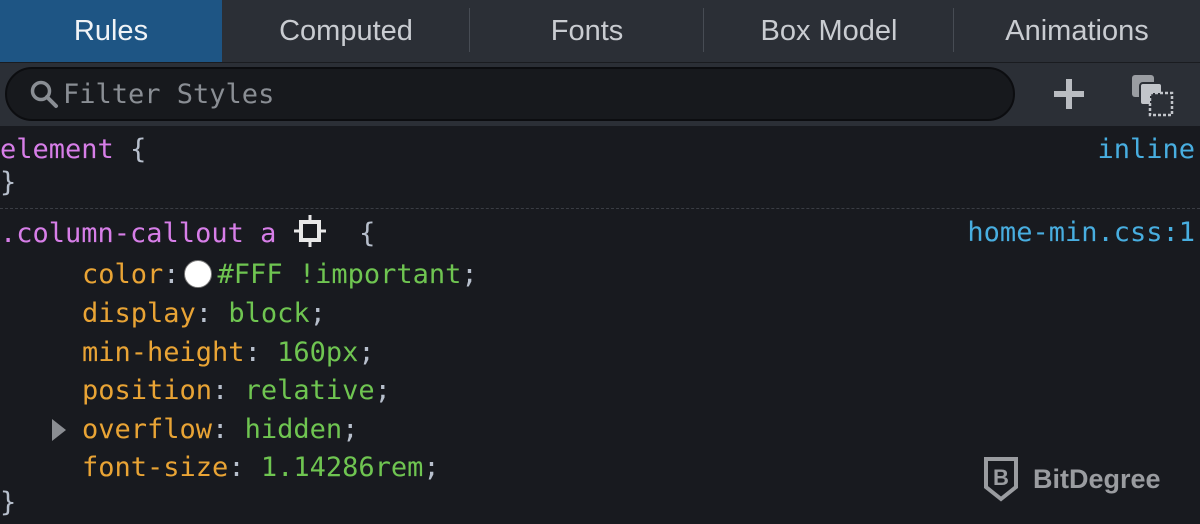 The width and height of the screenshot is (1200, 524). I want to click on property-name: font-size, so click(155, 467).